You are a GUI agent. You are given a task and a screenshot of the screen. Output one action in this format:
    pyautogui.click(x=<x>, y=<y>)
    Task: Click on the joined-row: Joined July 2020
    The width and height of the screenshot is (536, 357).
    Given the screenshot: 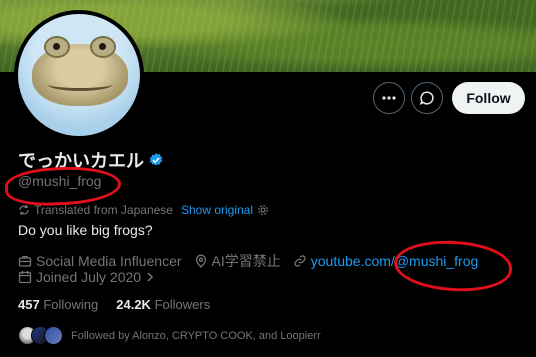 What is the action you would take?
    pyautogui.click(x=86, y=277)
    